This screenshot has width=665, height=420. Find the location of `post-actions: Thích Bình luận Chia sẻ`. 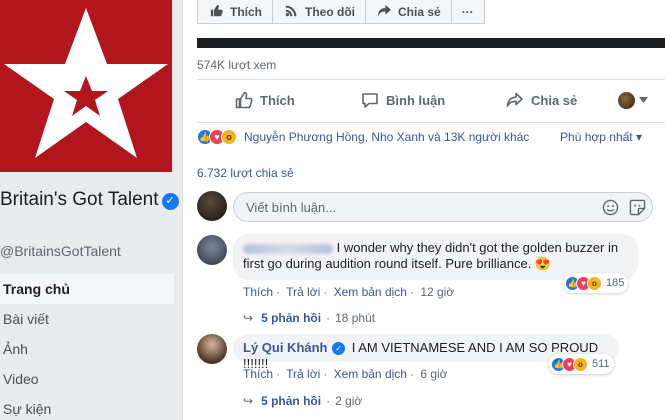

post-actions: Thích Bình luận Chia sẻ is located at coordinates (431, 100).